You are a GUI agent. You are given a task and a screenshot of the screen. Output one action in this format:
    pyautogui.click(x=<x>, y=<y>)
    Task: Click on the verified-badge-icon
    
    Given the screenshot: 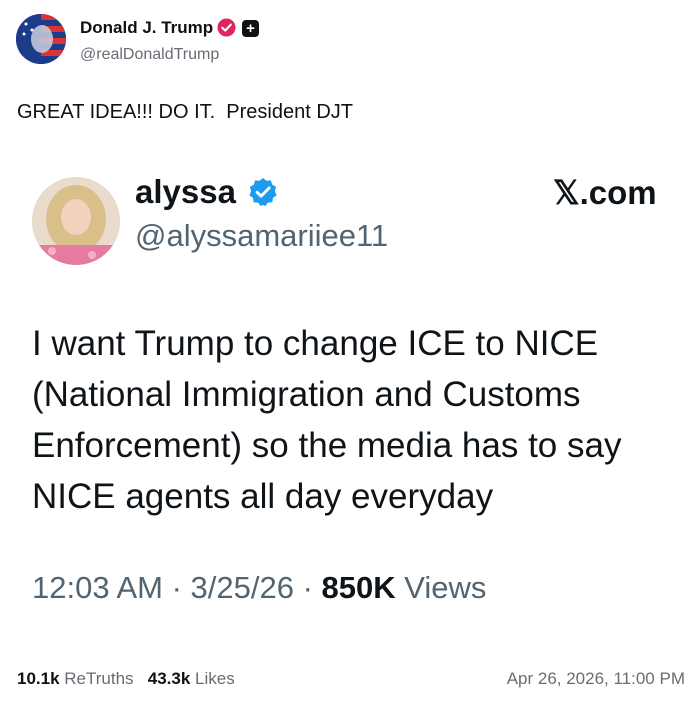 What is the action you would take?
    pyautogui.click(x=226, y=27)
    